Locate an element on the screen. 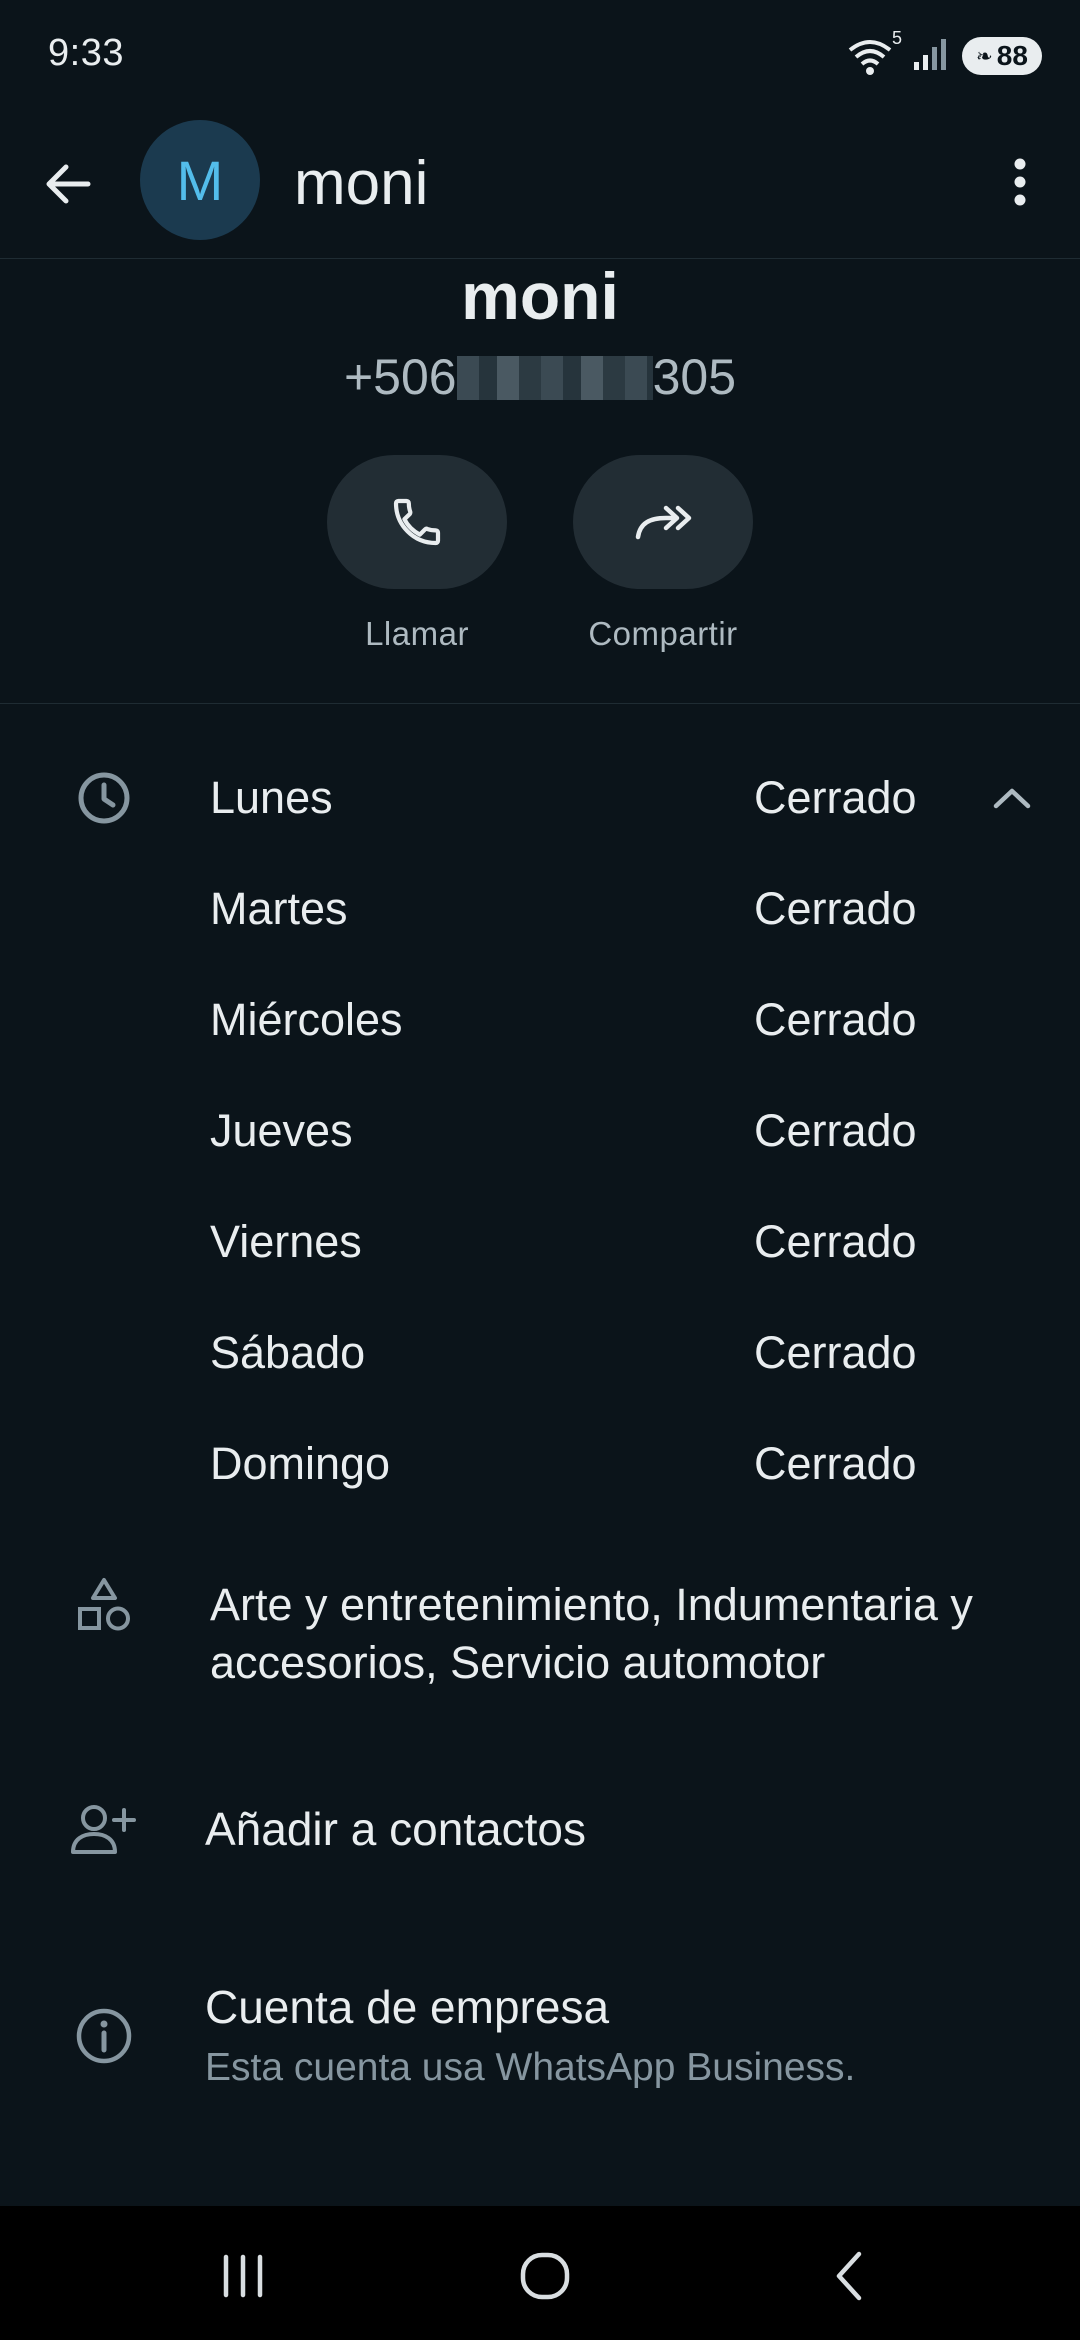 The width and height of the screenshot is (1080, 2340). back-nav-icon is located at coordinates (849, 2276).